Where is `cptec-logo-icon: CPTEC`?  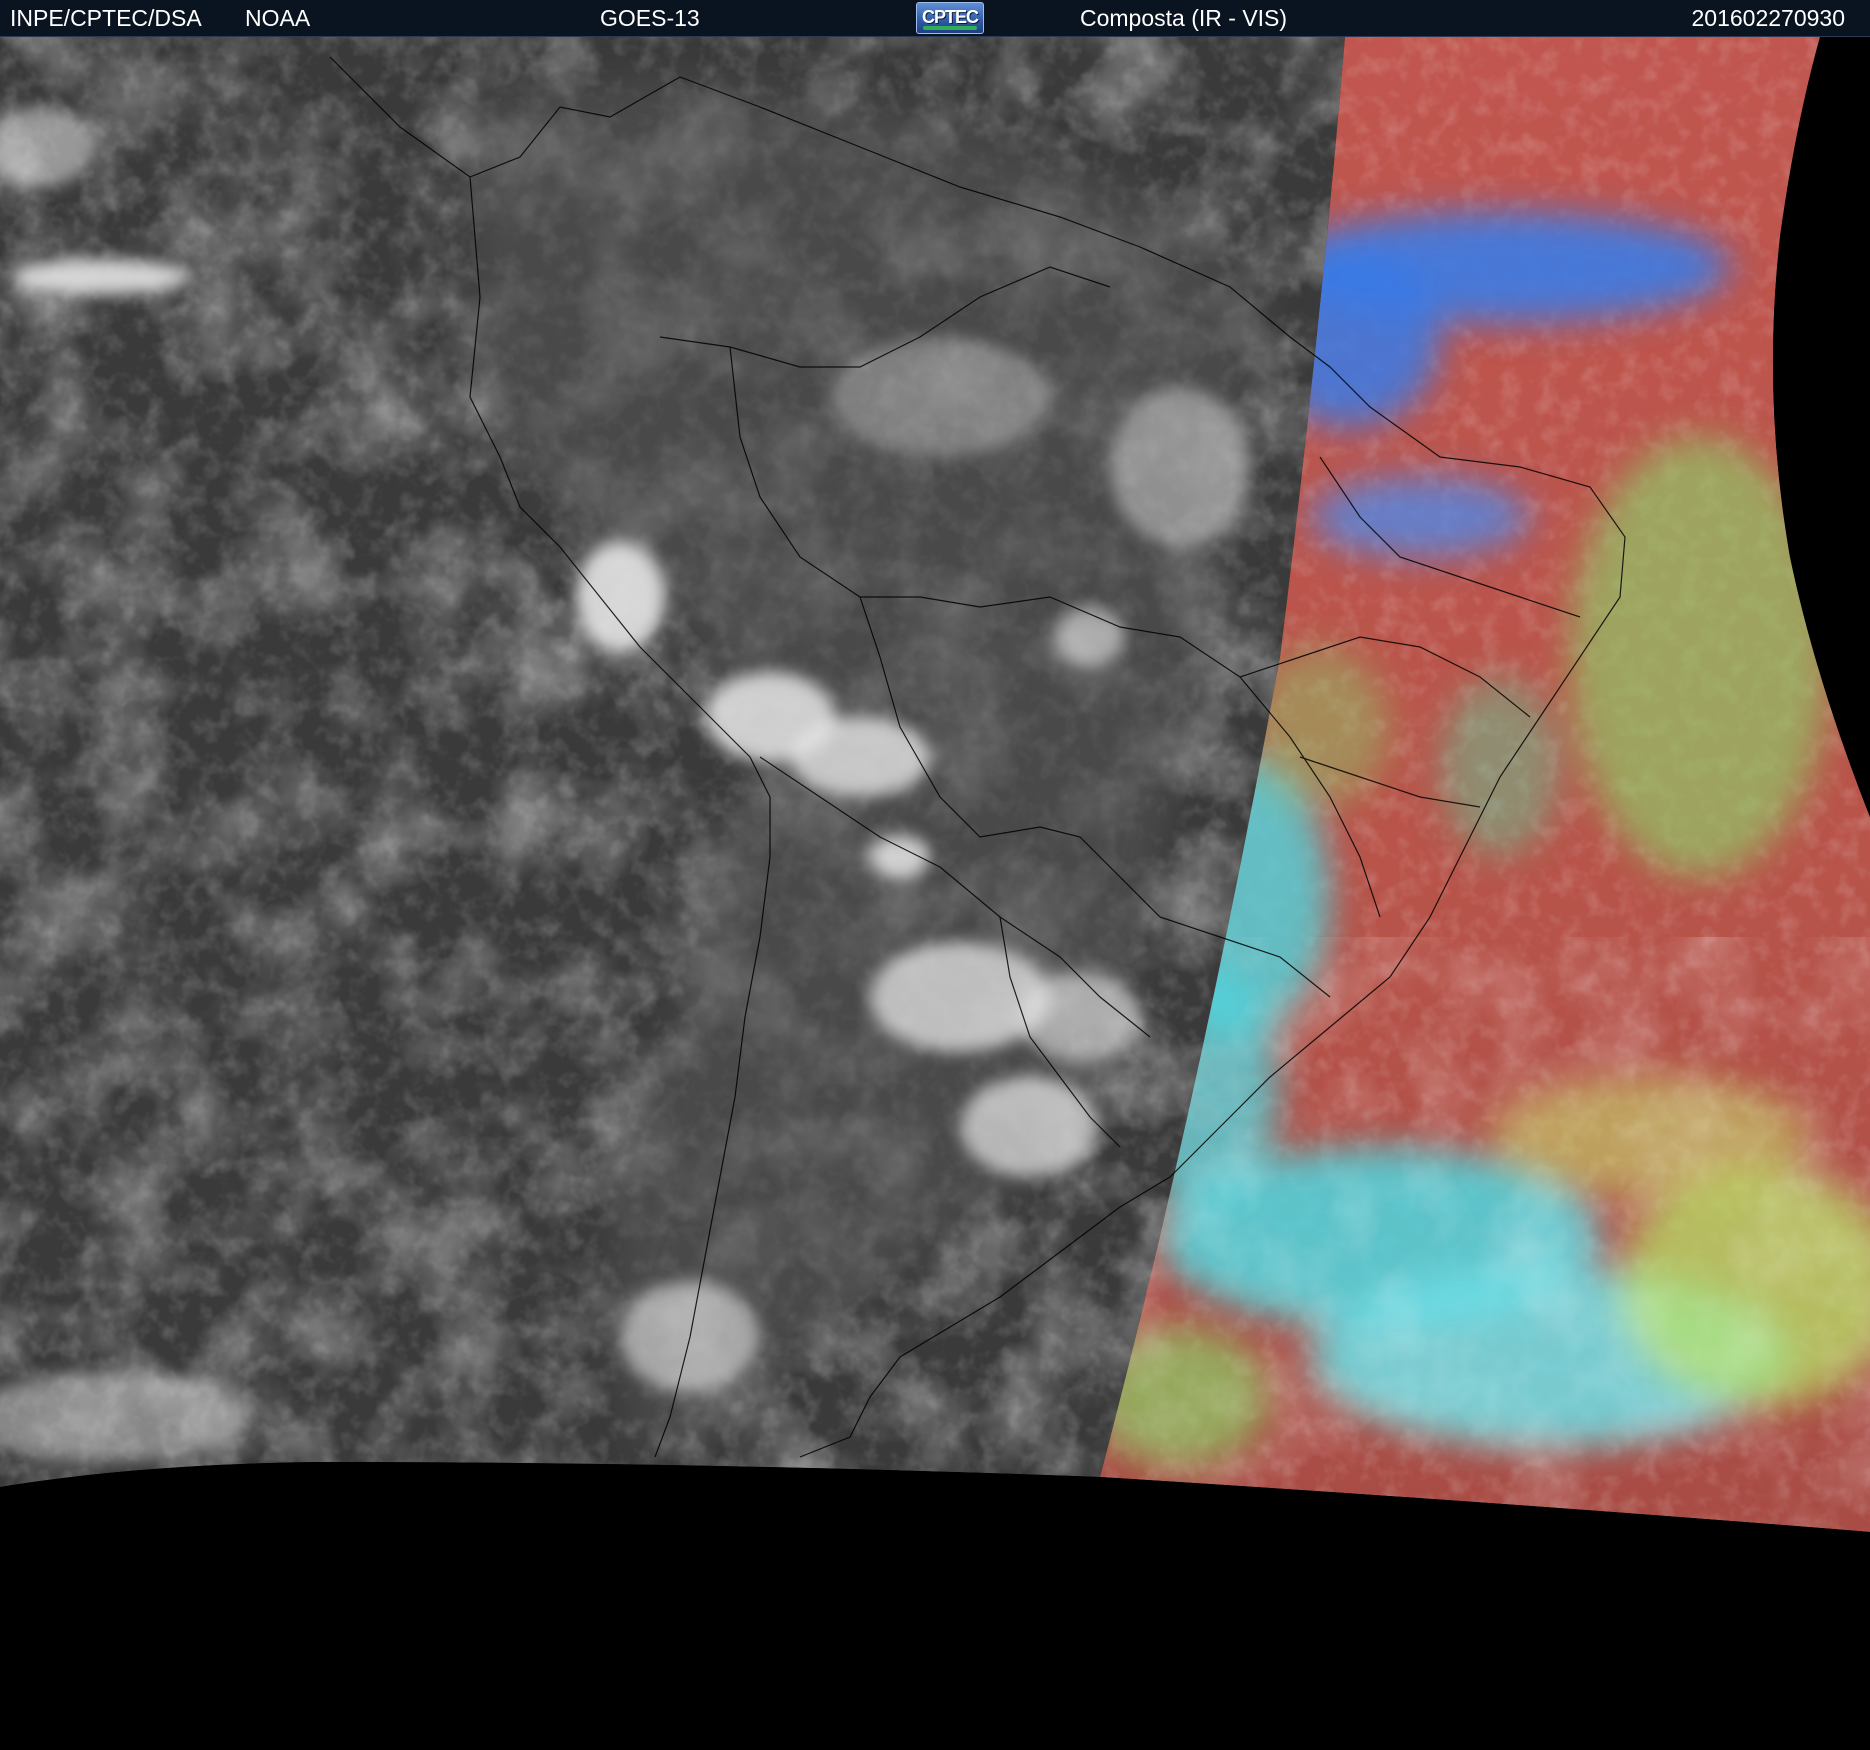
cptec-logo-icon: CPTEC is located at coordinates (950, 18).